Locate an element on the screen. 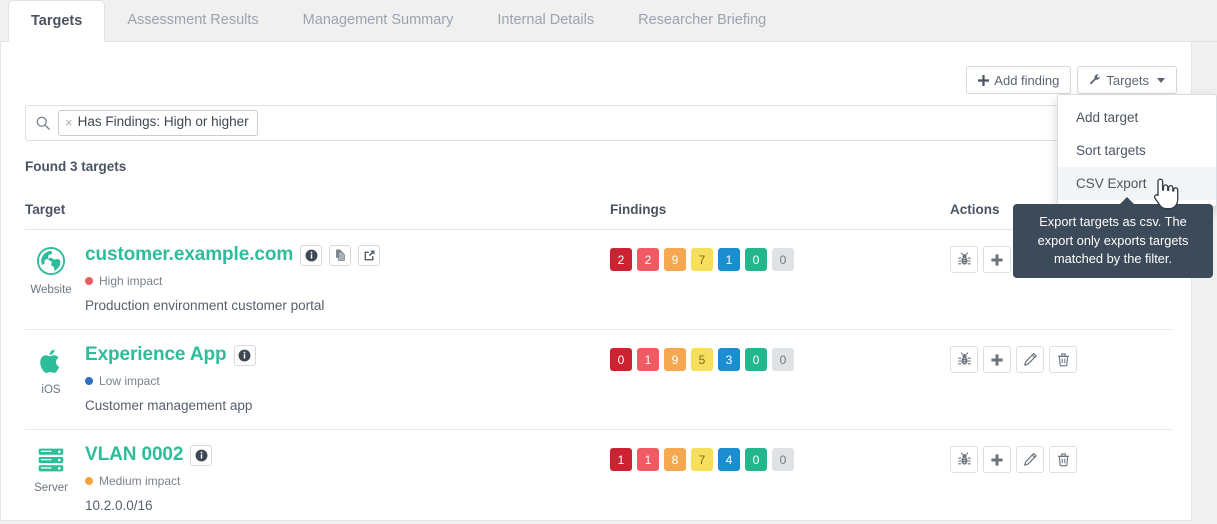 The height and width of the screenshot is (524, 1217). results-count: Found 3 targets is located at coordinates (76, 166).